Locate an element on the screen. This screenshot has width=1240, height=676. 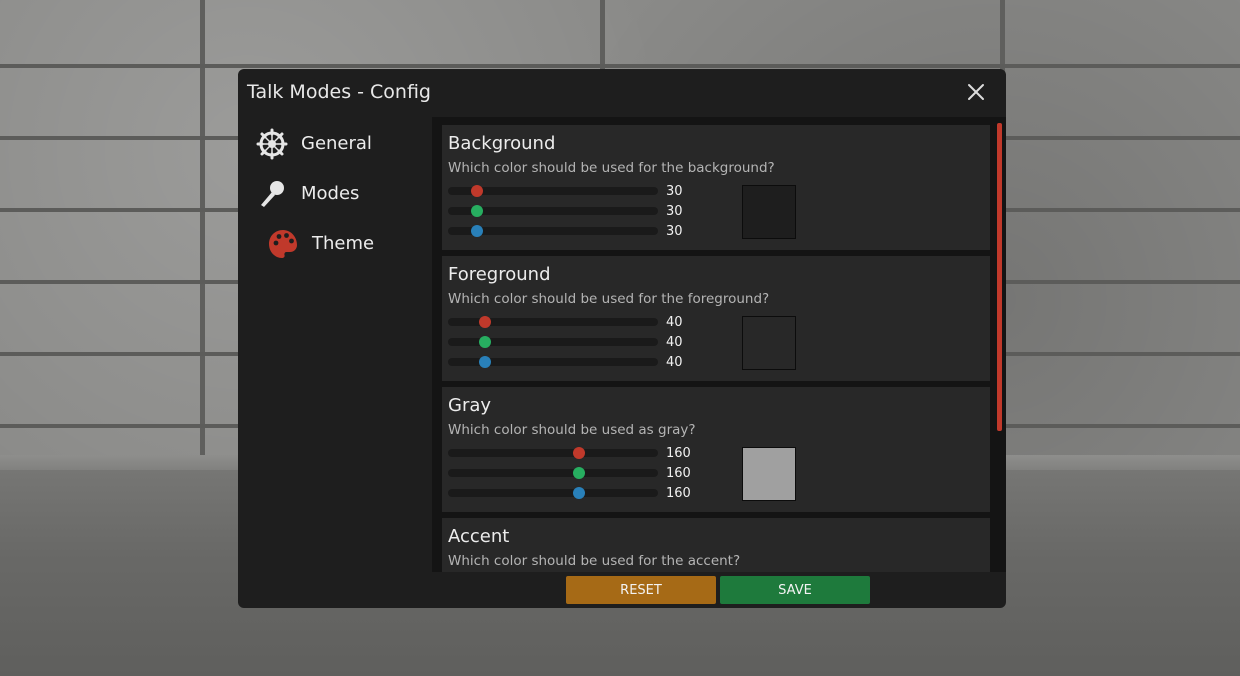
microphone-icon is located at coordinates (272, 194).